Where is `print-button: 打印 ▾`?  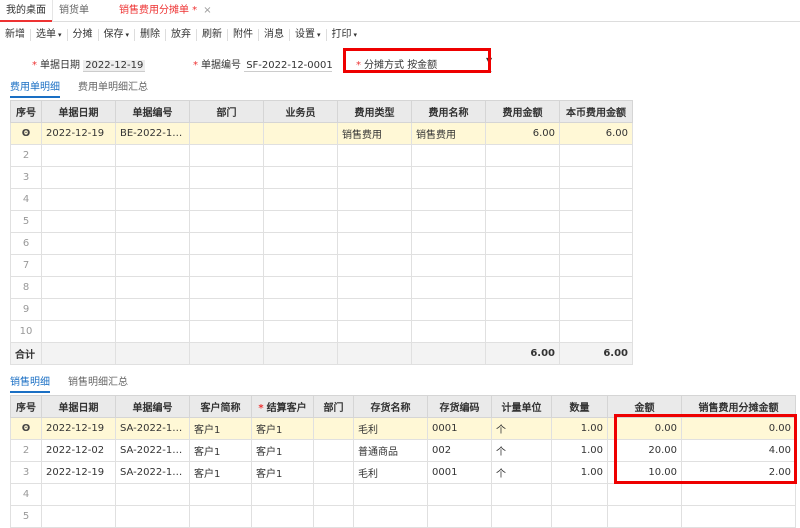 print-button: 打印 ▾ is located at coordinates (345, 35).